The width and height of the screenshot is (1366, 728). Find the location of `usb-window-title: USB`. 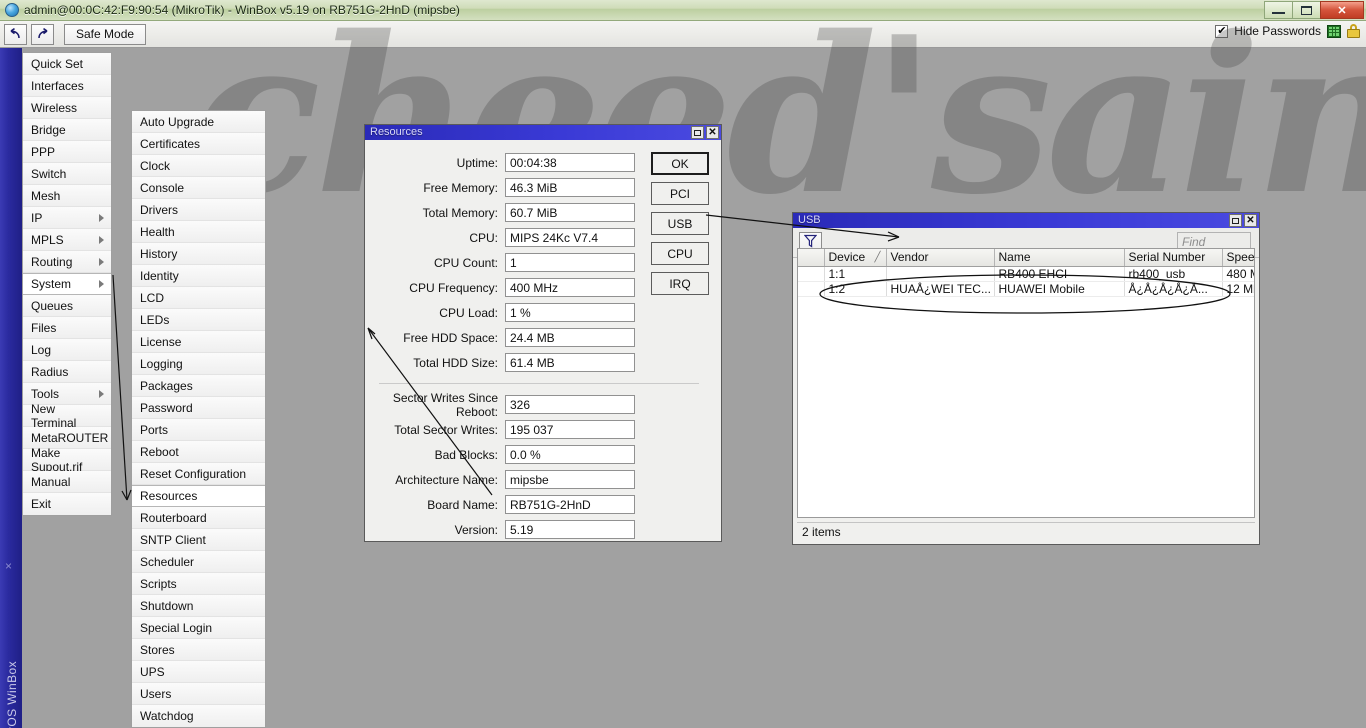

usb-window-title: USB is located at coordinates (809, 220).